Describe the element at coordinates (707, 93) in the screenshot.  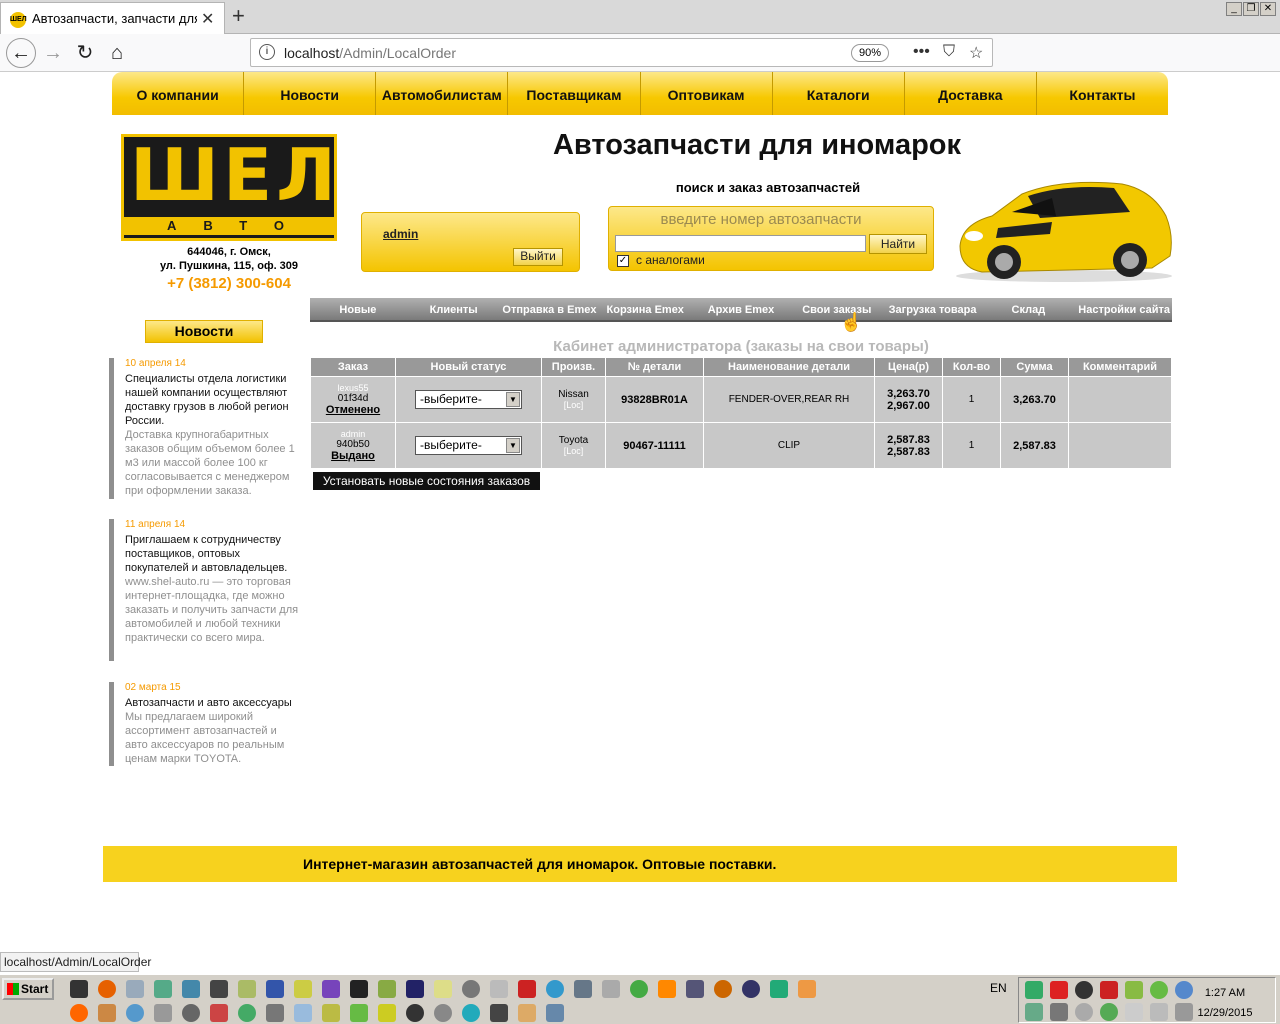
I see `top-menu-item: Оптовикам` at that location.